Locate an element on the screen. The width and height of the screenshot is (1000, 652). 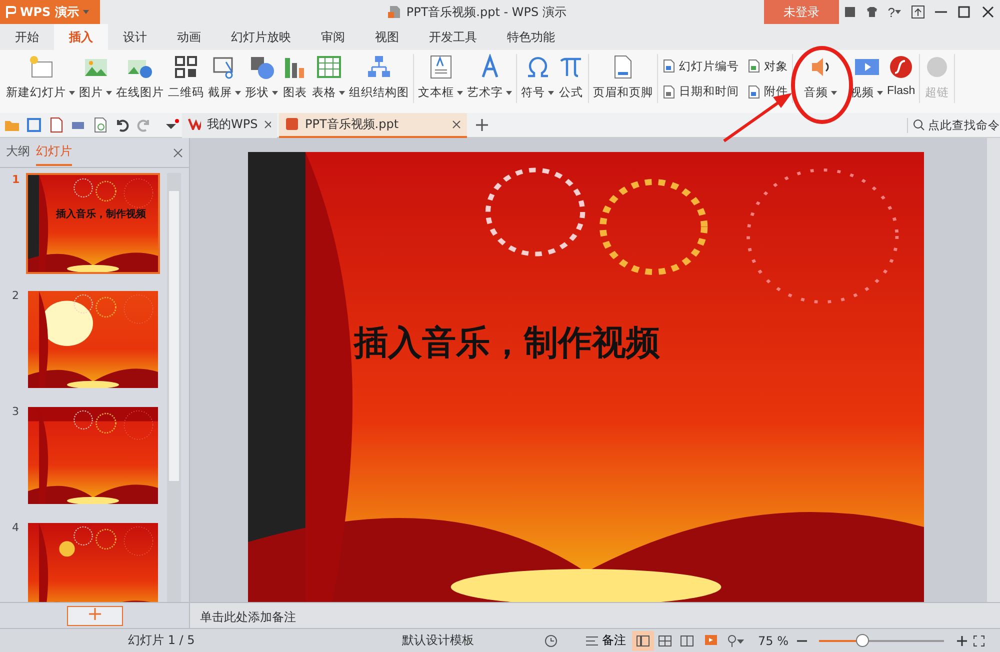
ribbon-tab: 插入 is located at coordinates (81, 37).